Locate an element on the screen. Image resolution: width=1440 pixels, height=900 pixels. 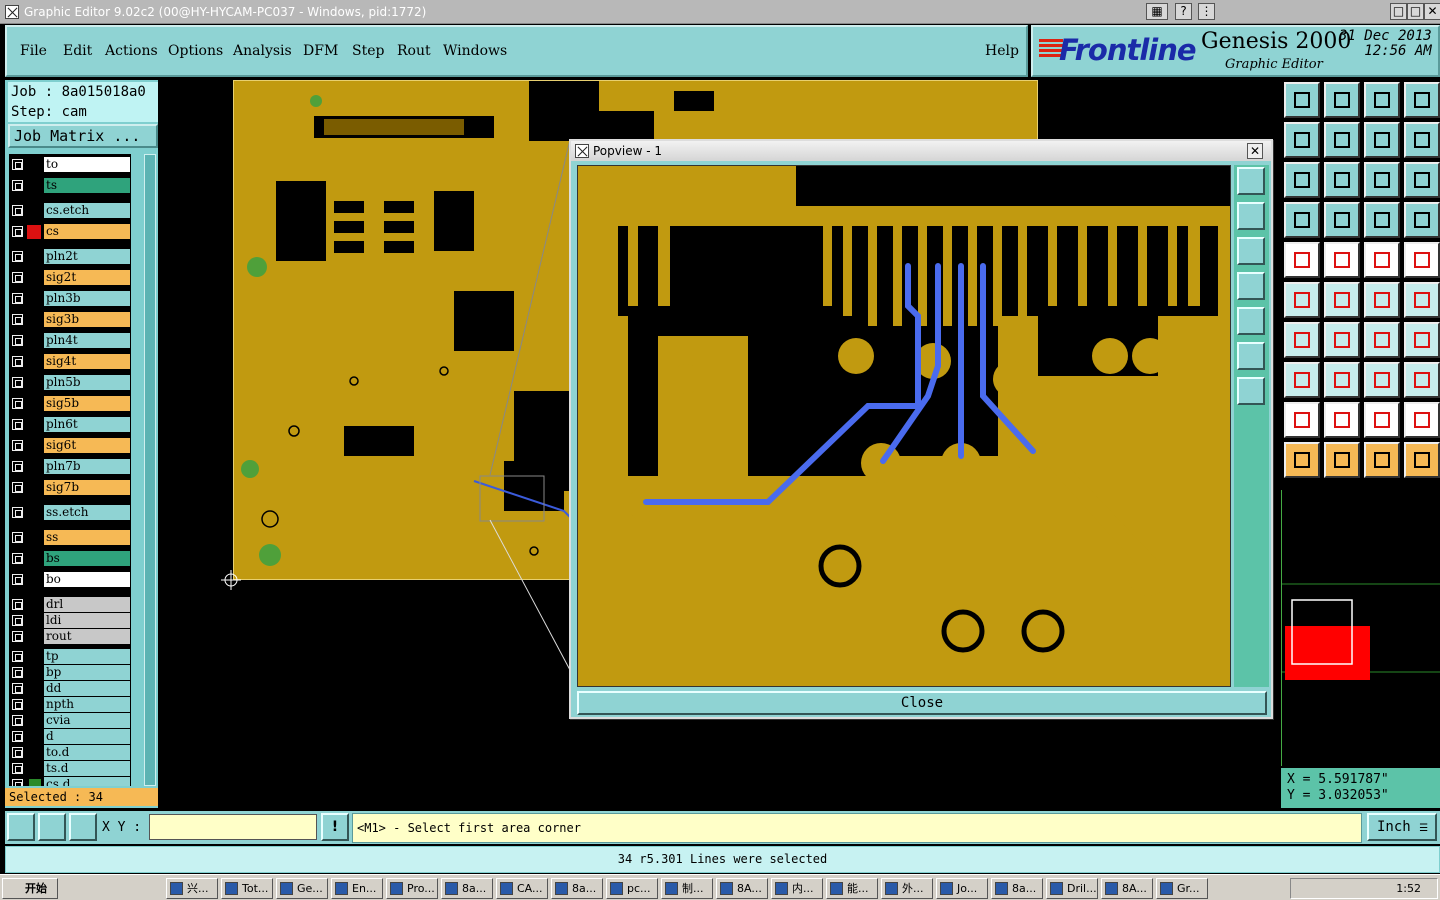
layer-row: pln3b is located at coordinates (70, 299).